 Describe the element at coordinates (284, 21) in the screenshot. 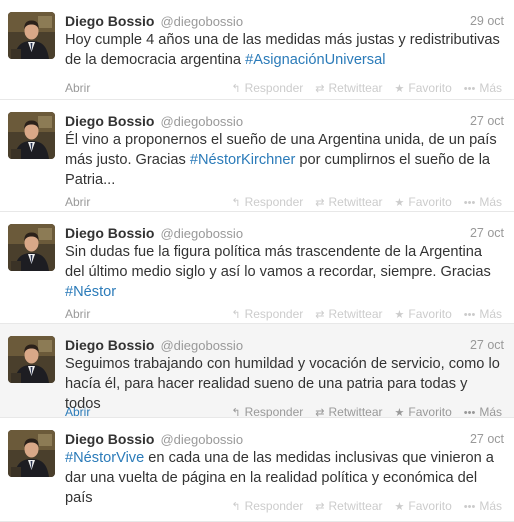

I see `tweet-header: Diego Bossio @diegobossio 29 oct` at that location.